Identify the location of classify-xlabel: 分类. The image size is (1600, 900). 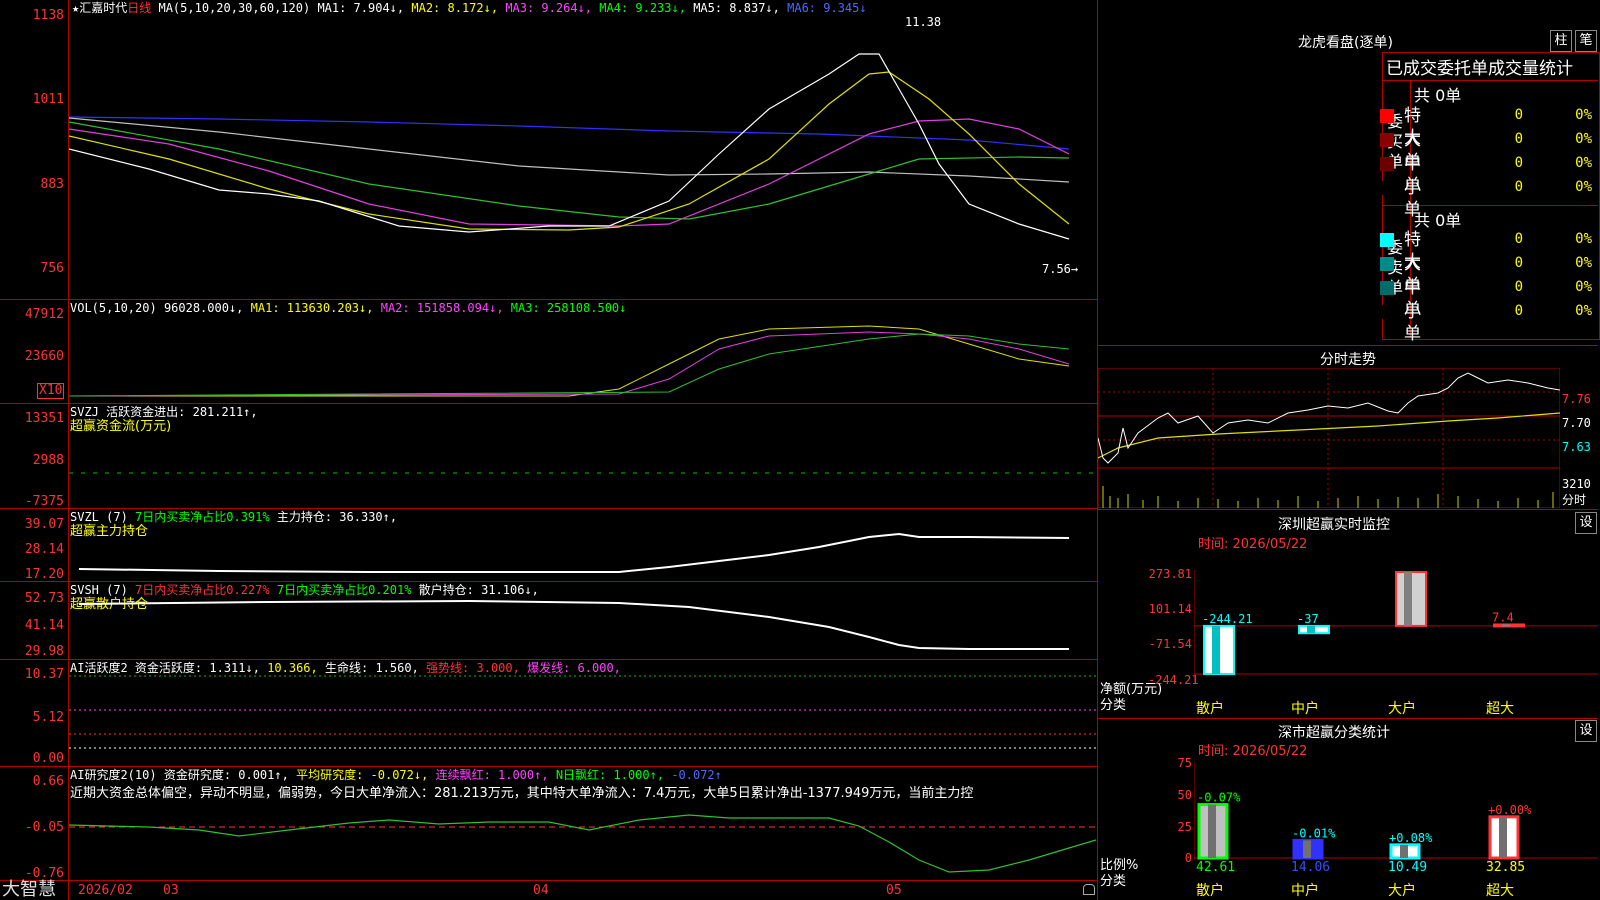
(1113, 881).